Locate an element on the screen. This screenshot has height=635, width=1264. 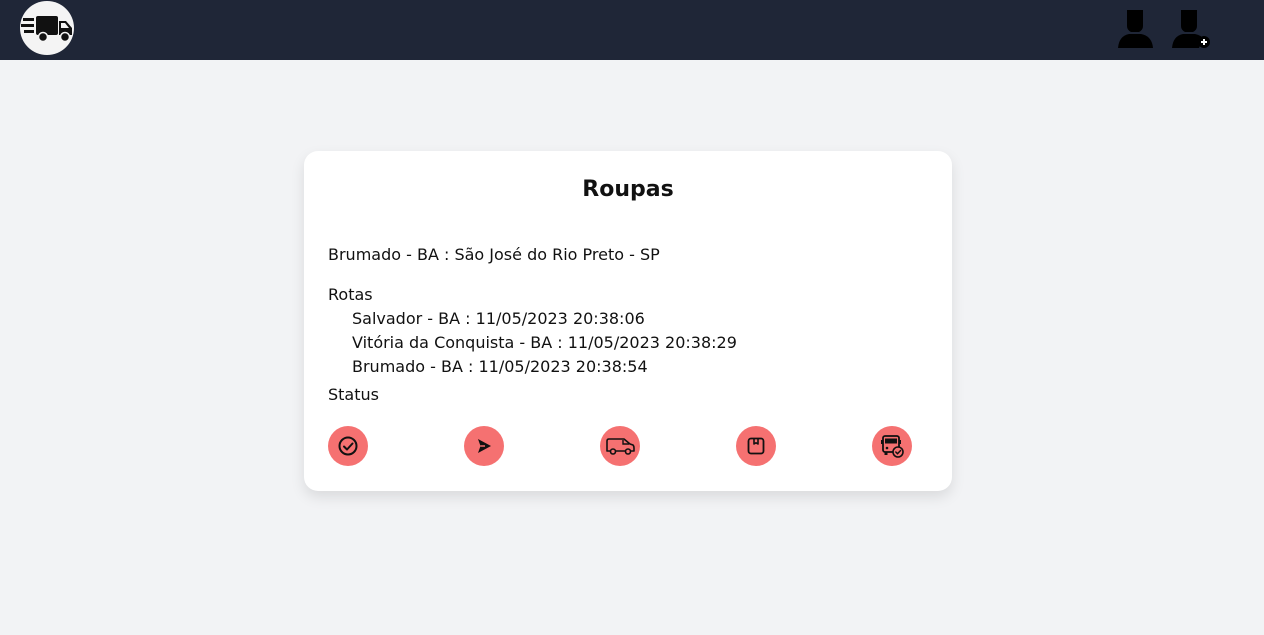
truck-delivered-icon is located at coordinates (892, 446).